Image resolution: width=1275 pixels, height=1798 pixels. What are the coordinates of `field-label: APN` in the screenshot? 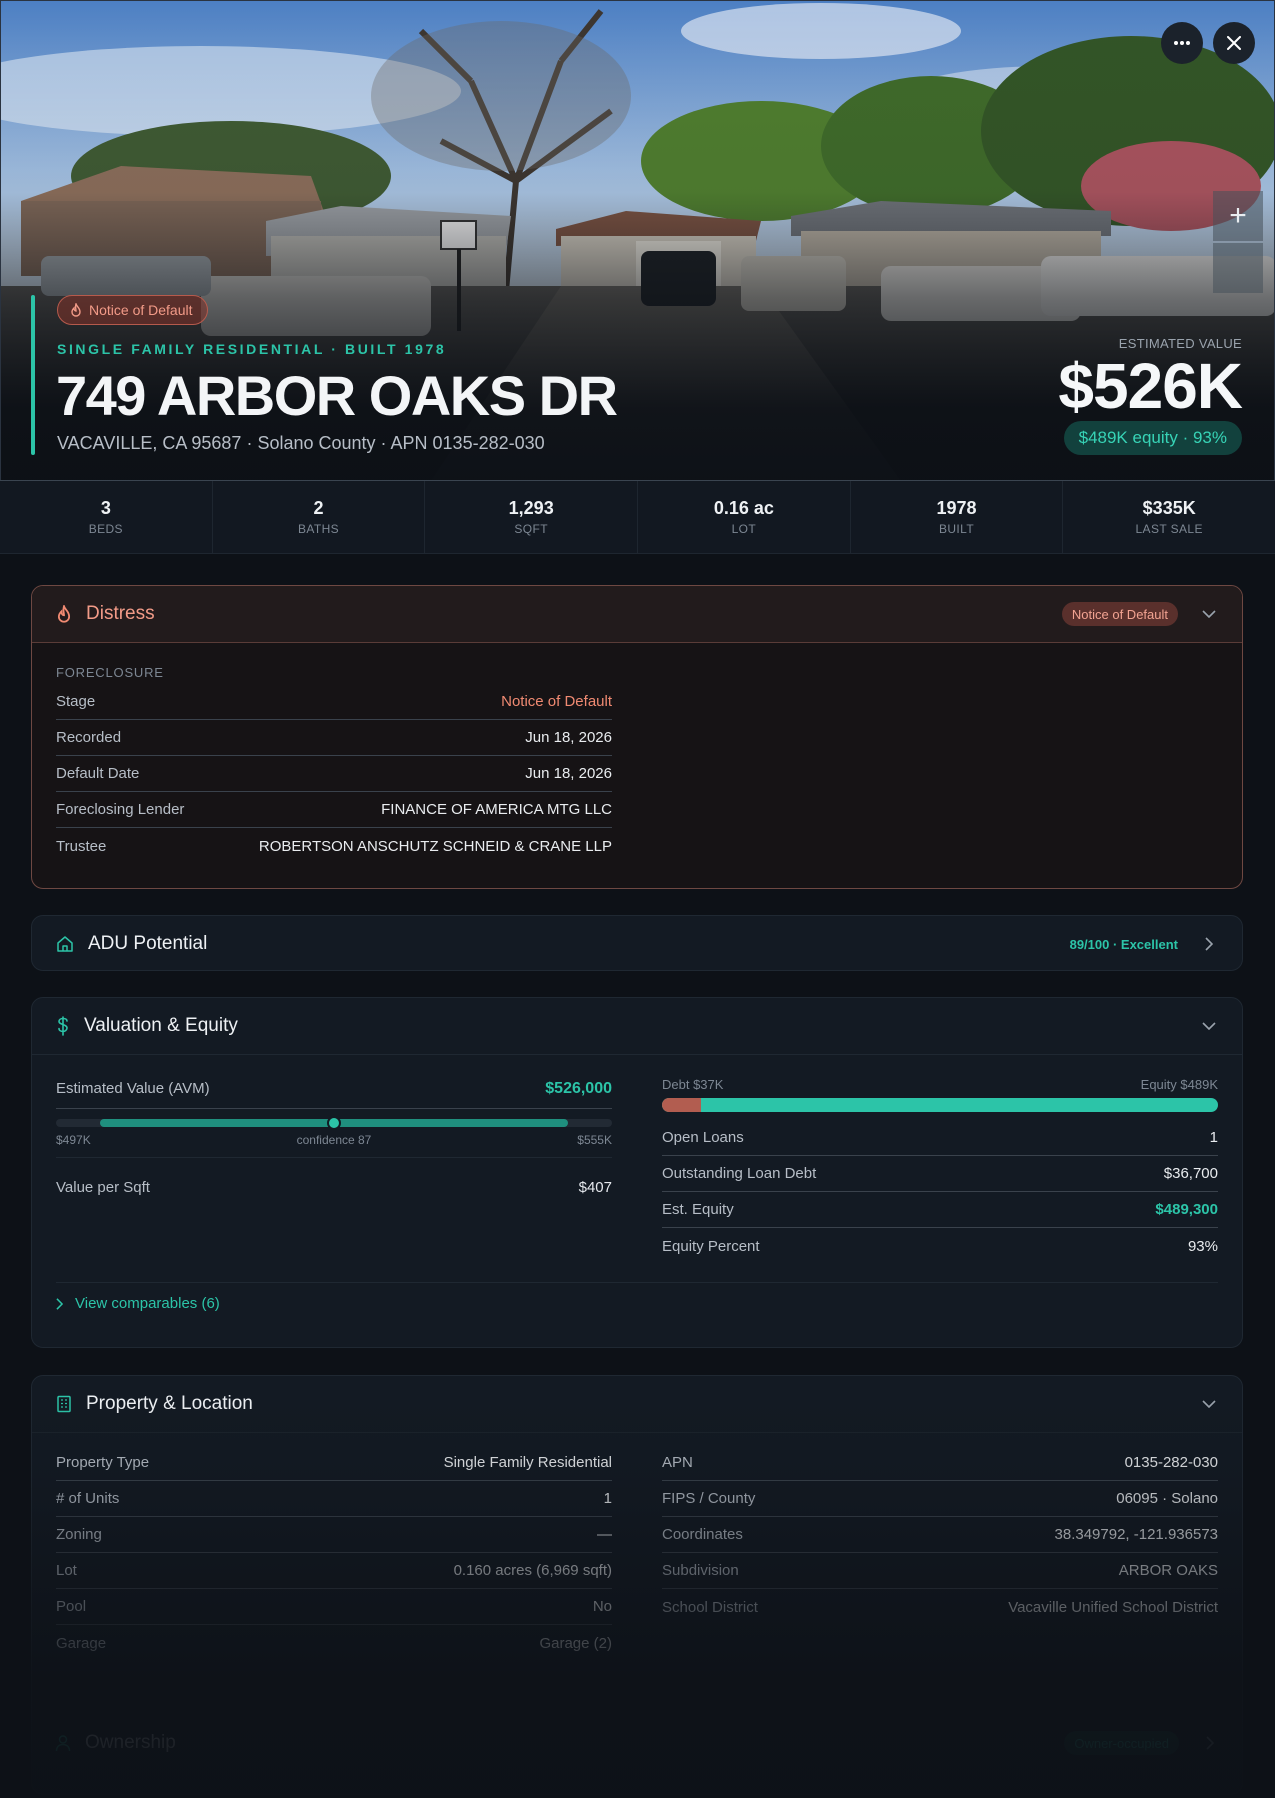 It's located at (677, 1462).